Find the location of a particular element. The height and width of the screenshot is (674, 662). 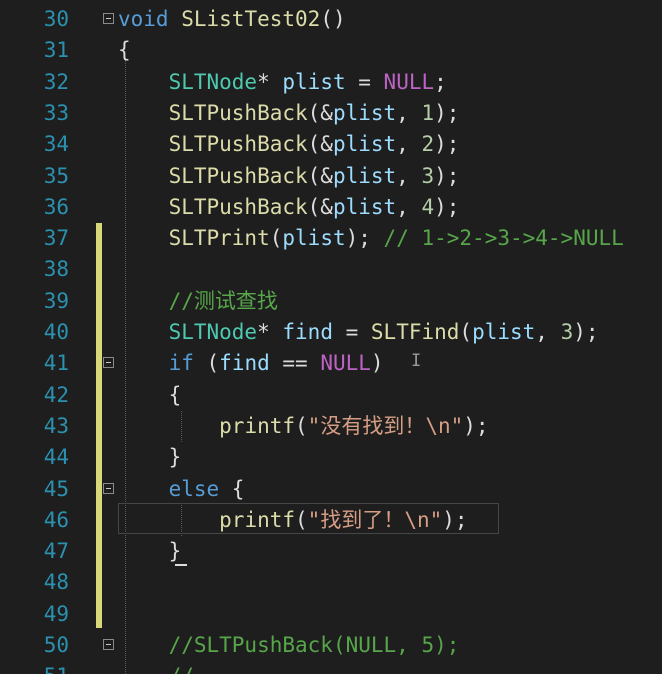

code-line: 38 is located at coordinates (331, 269).